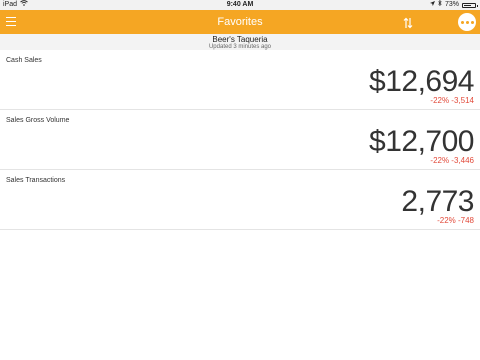 This screenshot has height=360, width=480. I want to click on battery-percent: 73%, so click(451, 4).